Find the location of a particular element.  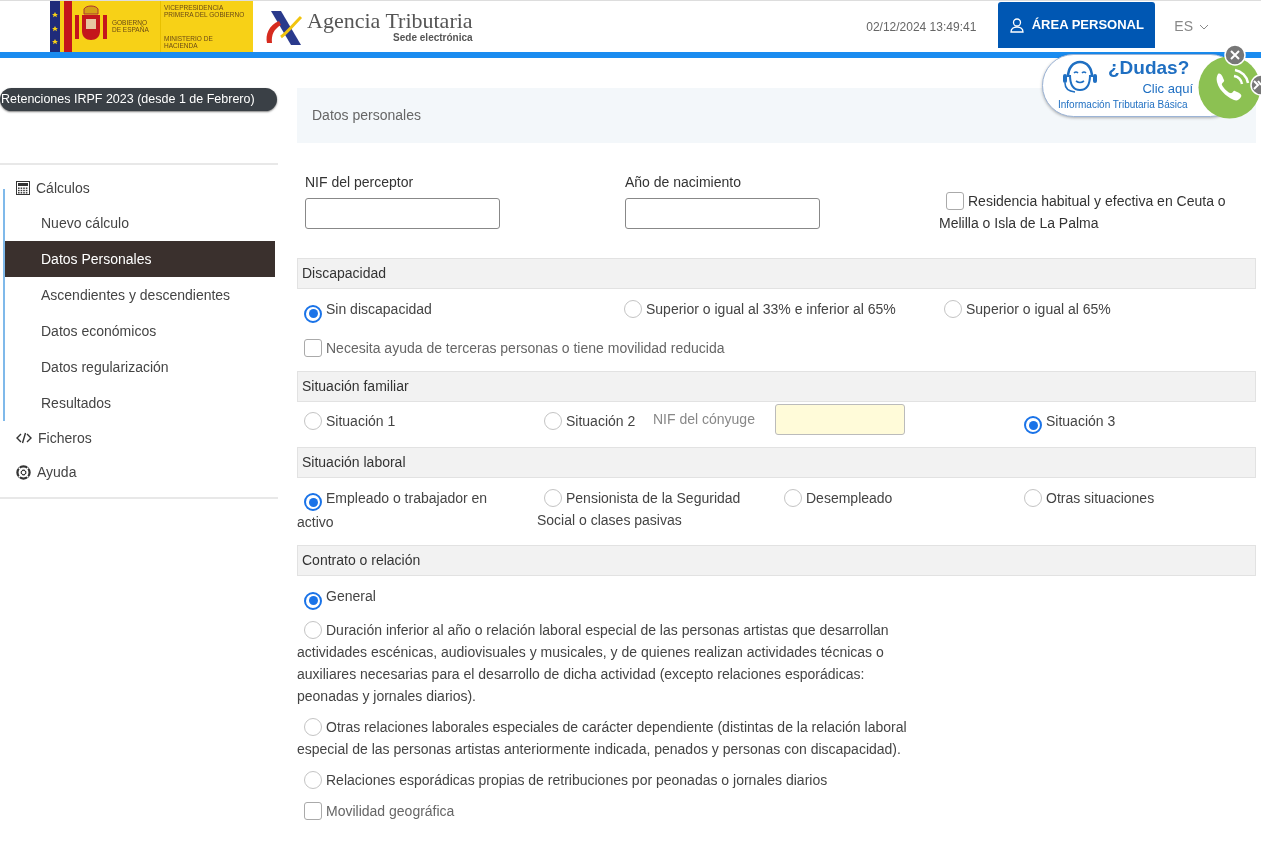

checkbox-option: Movilidad geográfica is located at coordinates (607, 810).